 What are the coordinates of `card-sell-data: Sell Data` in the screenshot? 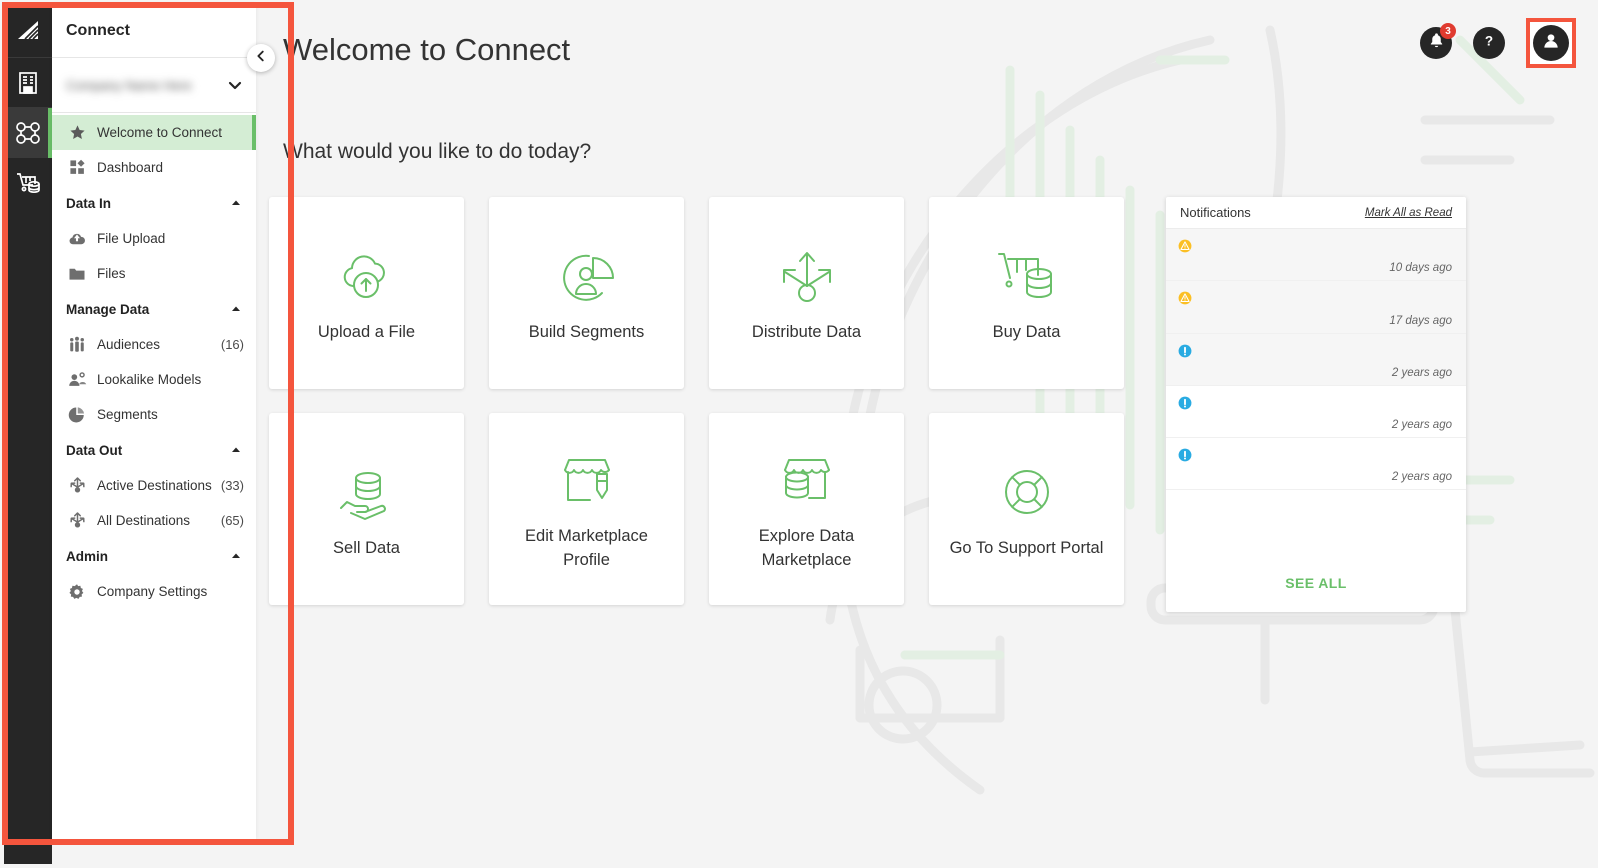 It's located at (366, 509).